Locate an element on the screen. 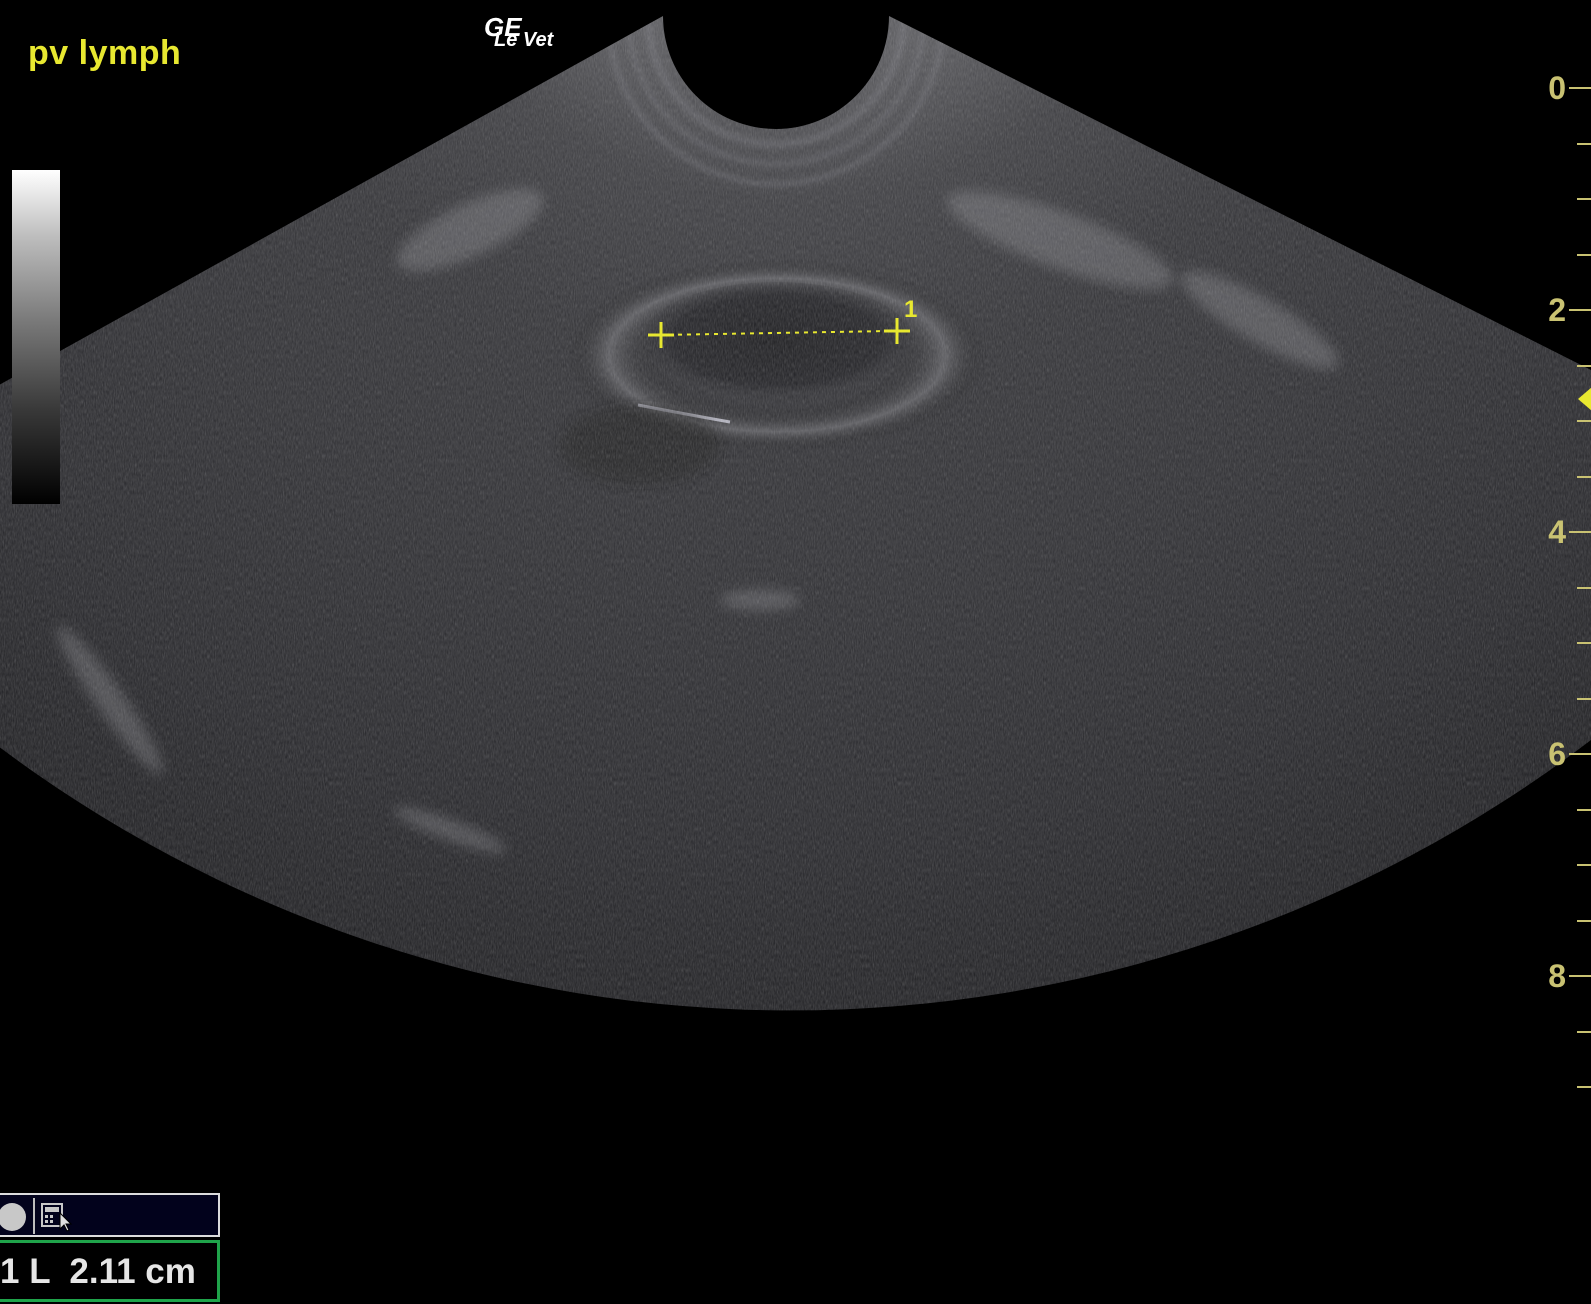 The image size is (1591, 1304). toolbar-divider is located at coordinates (34, 1216).